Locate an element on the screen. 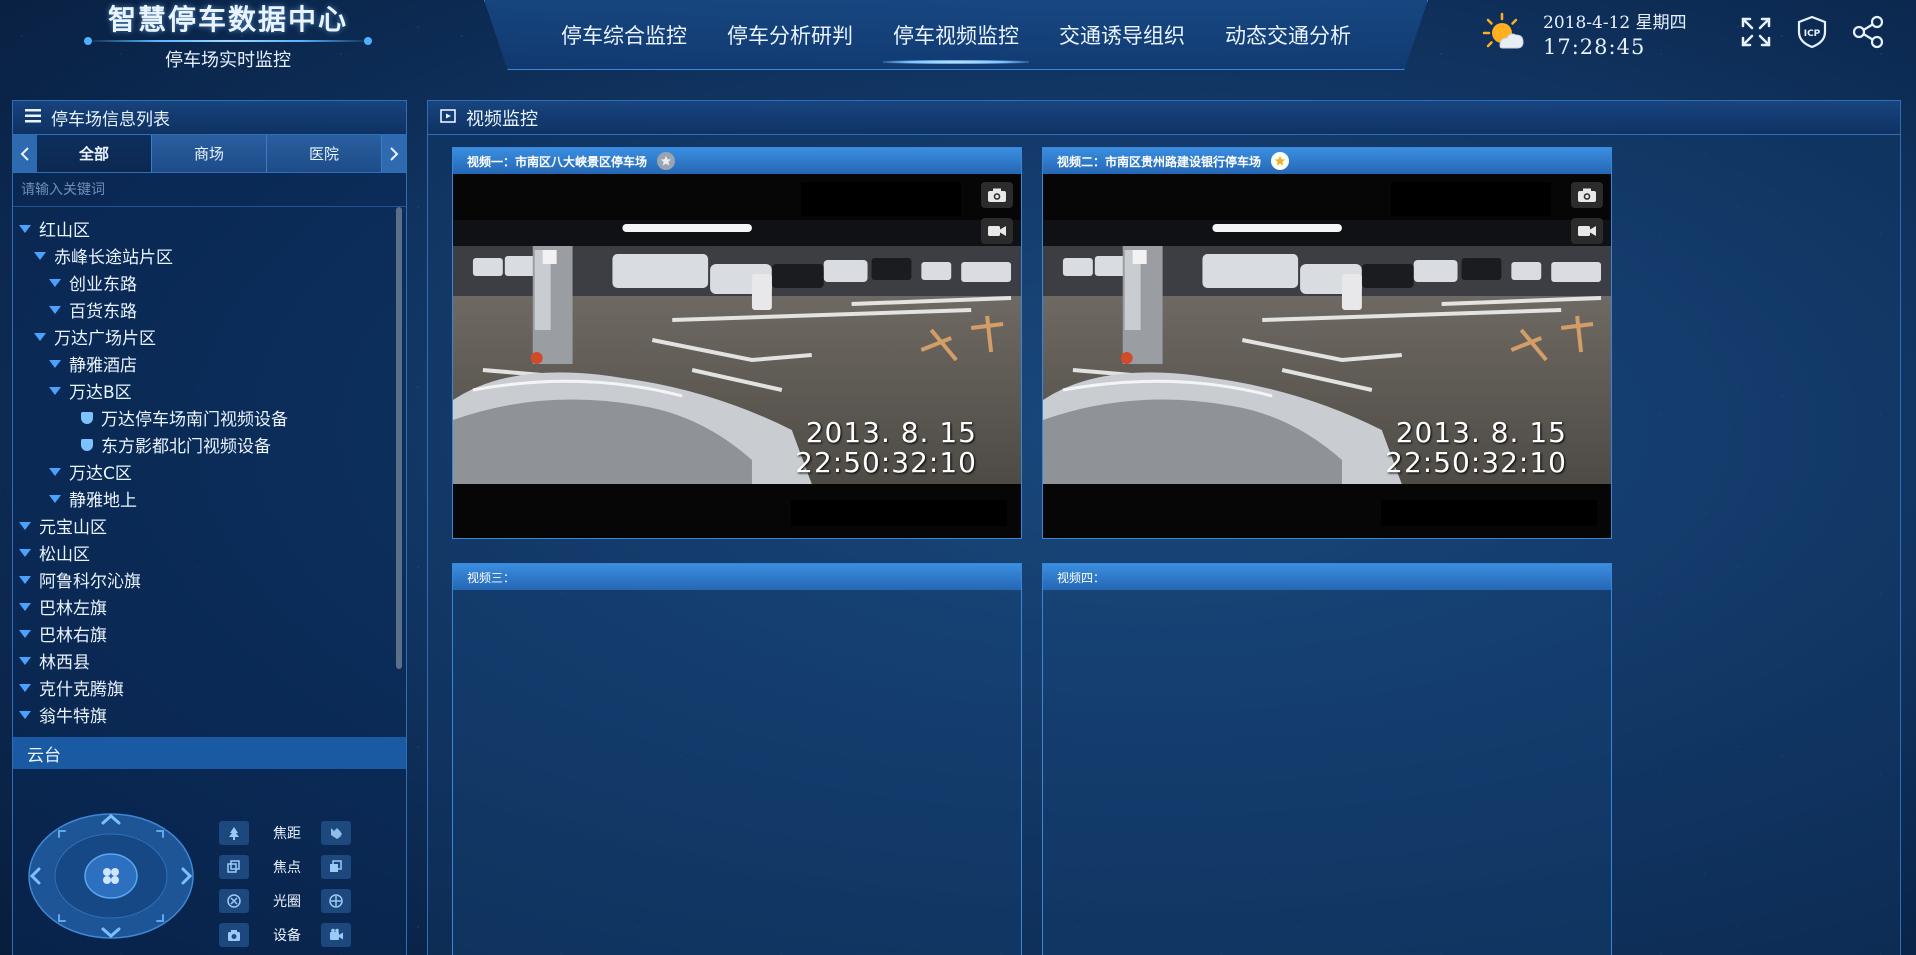 The image size is (1916, 955). tab-mall: 商场 is located at coordinates (209, 153).